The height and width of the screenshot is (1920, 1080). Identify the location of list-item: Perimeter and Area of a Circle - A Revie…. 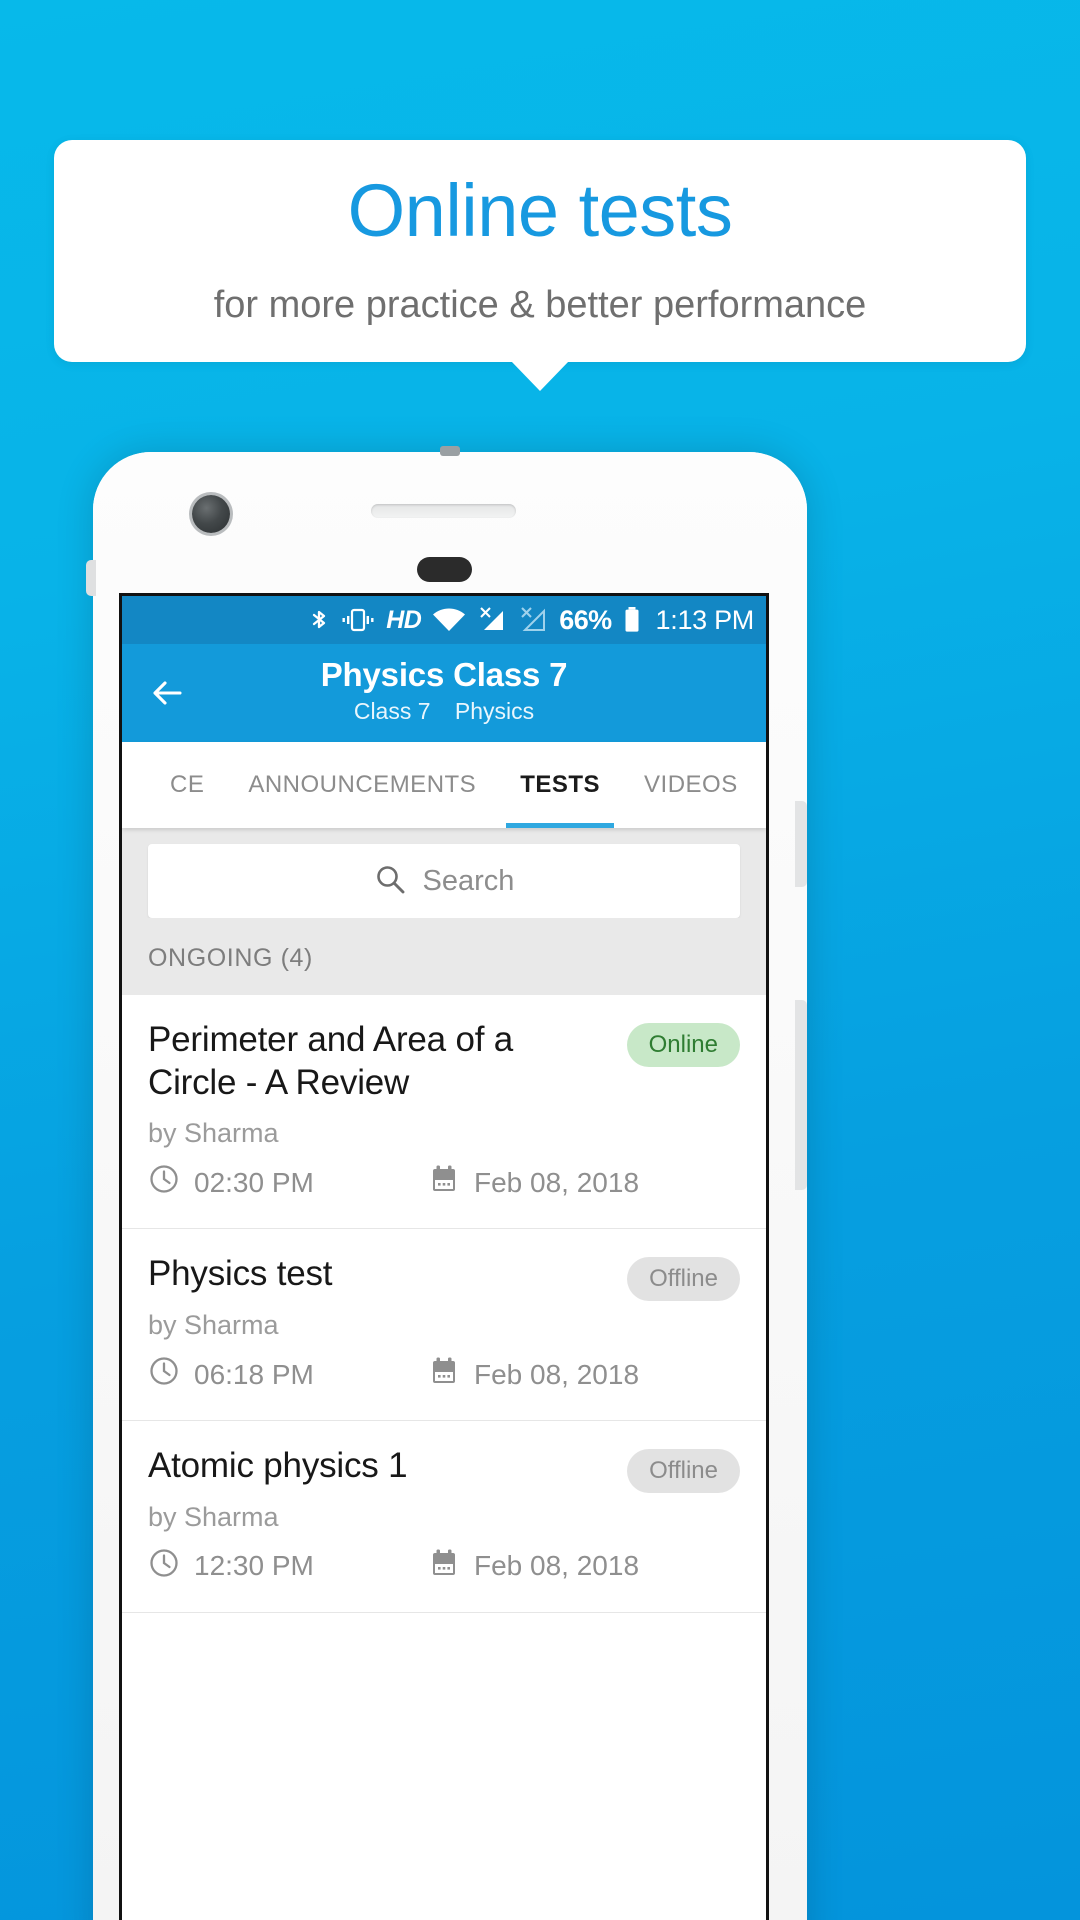
(444, 1112).